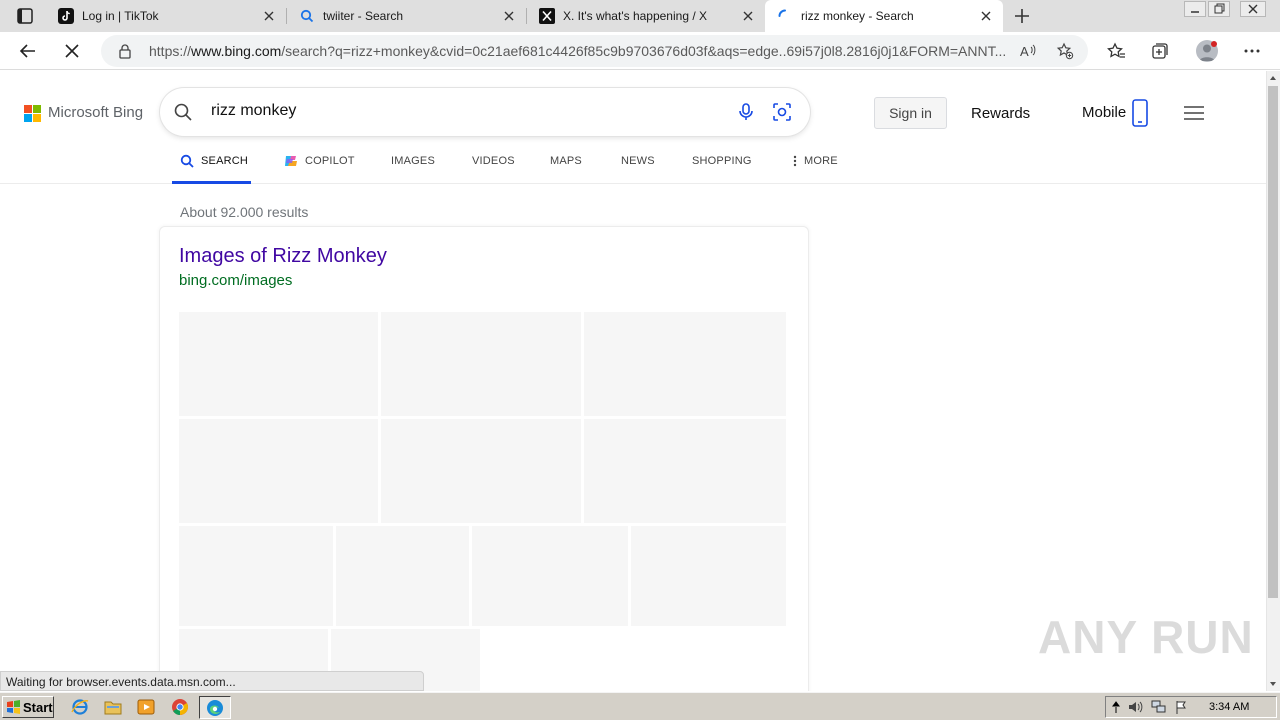 The image size is (1280, 720). Describe the element at coordinates (235, 280) in the screenshot. I see `images-card-url: bing.com/images` at that location.